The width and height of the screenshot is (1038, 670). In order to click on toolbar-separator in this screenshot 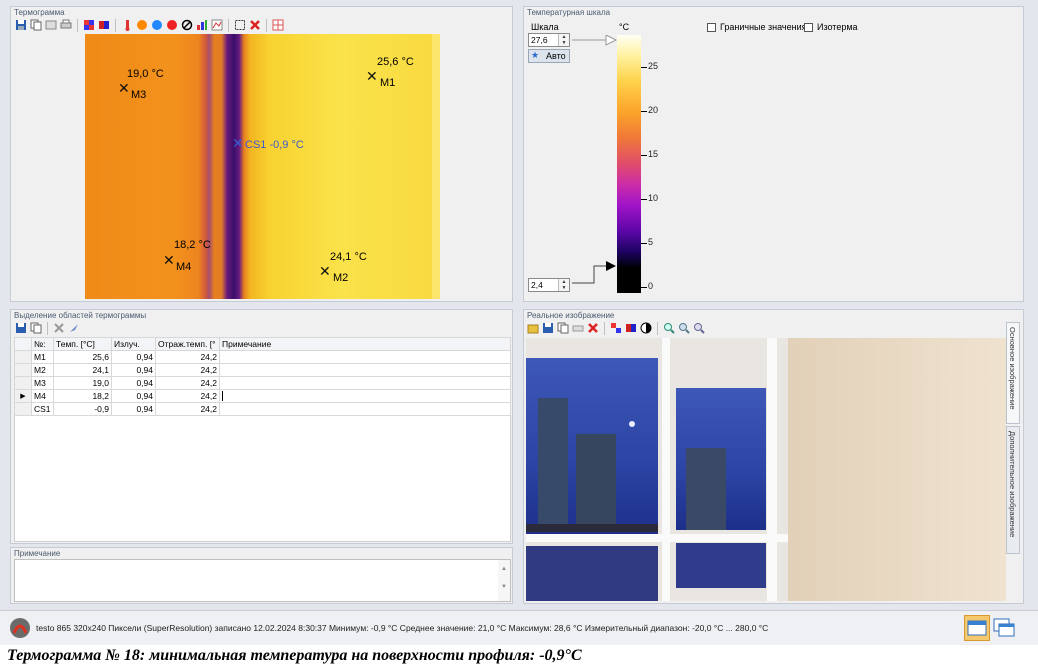, I will do `click(47, 328)`.